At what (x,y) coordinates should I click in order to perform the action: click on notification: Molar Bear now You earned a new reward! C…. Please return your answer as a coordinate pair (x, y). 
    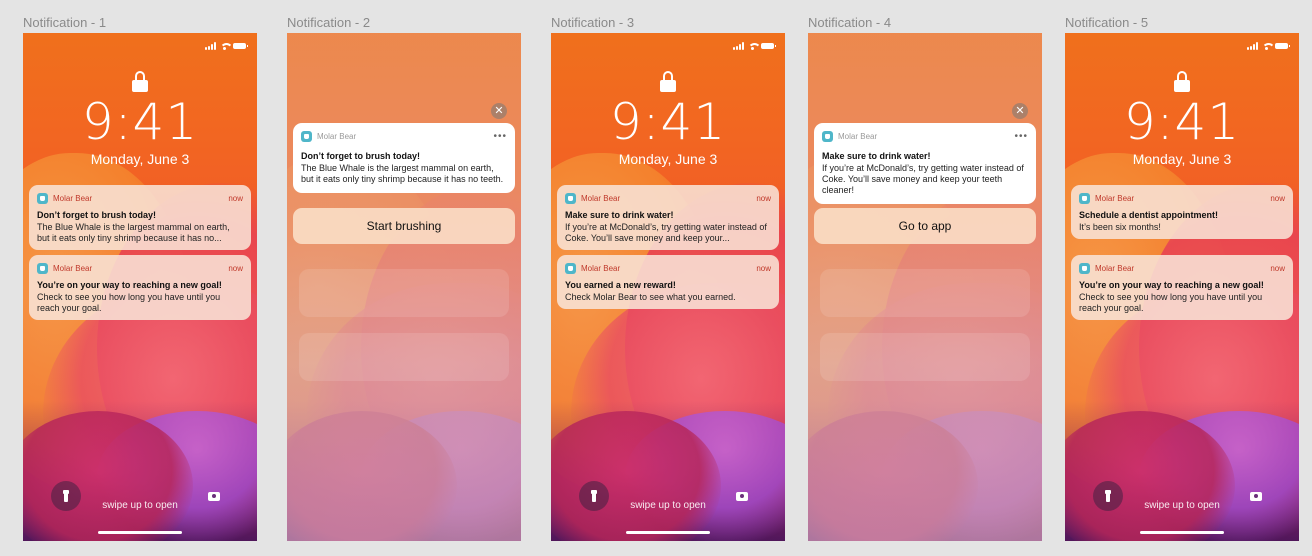
    Looking at the image, I should click on (668, 282).